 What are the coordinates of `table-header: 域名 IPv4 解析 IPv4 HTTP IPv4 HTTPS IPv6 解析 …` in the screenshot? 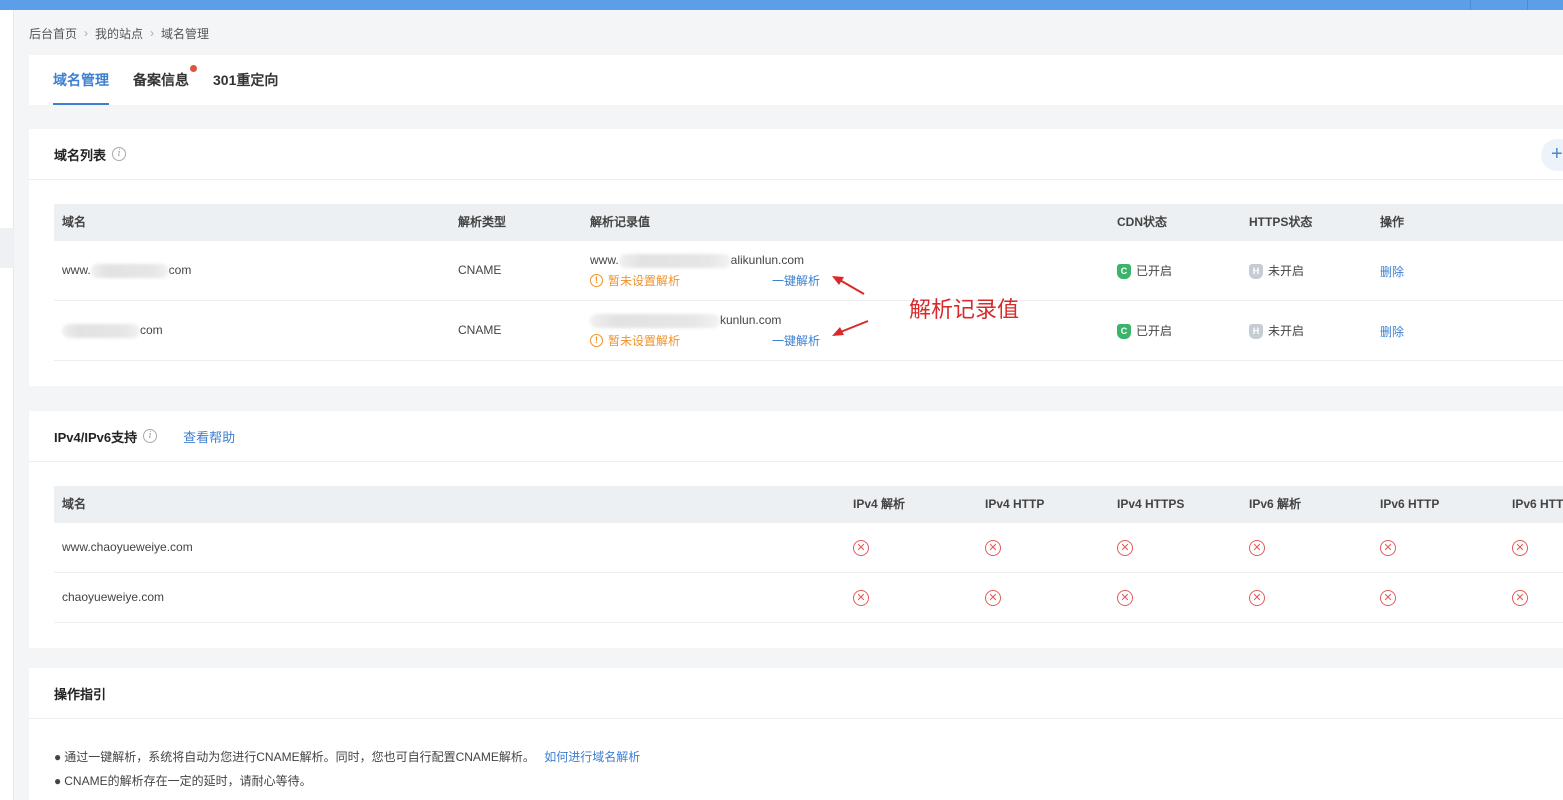 It's located at (808, 504).